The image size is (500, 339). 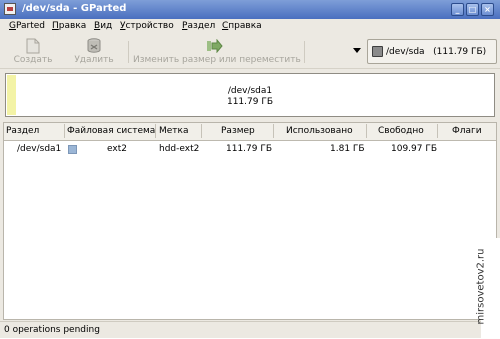 I want to click on column-header-size: Размер, so click(x=238, y=131).